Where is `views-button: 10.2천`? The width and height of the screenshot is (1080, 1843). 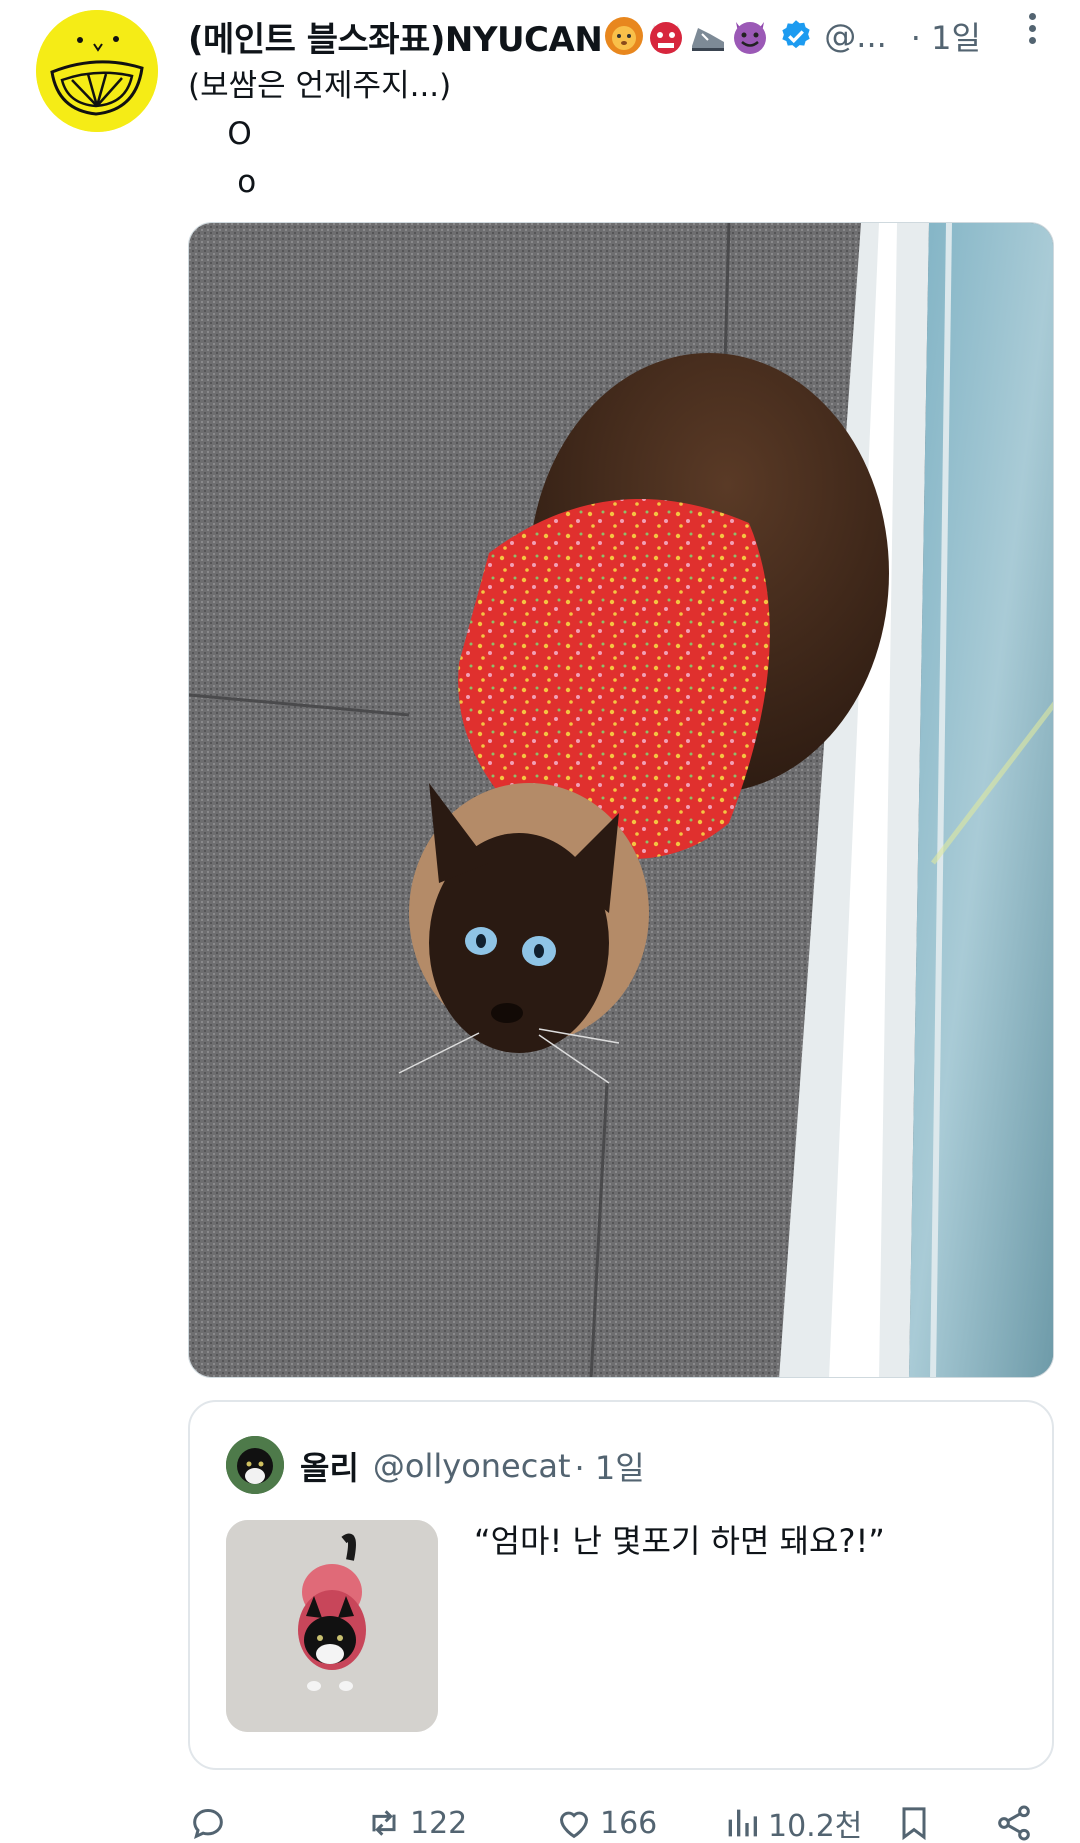 views-button: 10.2천 is located at coordinates (792, 1820).